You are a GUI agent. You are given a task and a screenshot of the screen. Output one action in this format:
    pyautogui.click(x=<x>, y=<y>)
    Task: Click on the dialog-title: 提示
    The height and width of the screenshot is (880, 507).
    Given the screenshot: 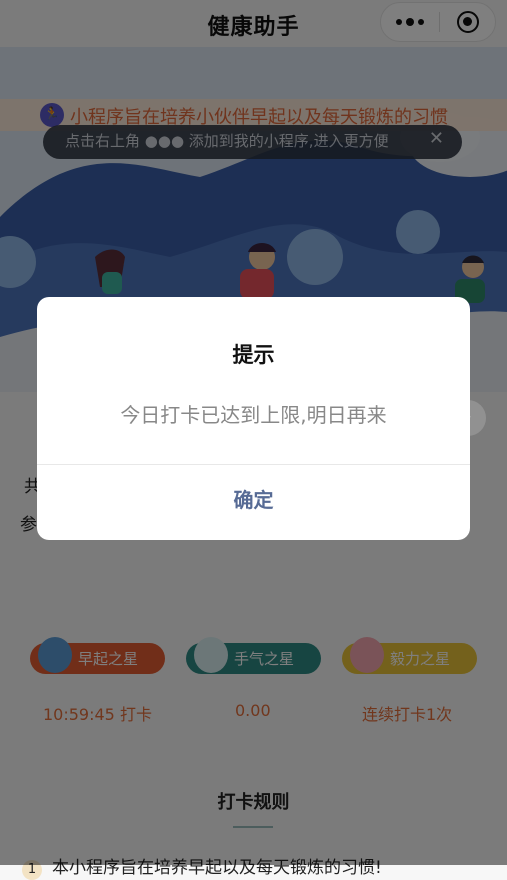 What is the action you would take?
    pyautogui.click(x=253, y=355)
    